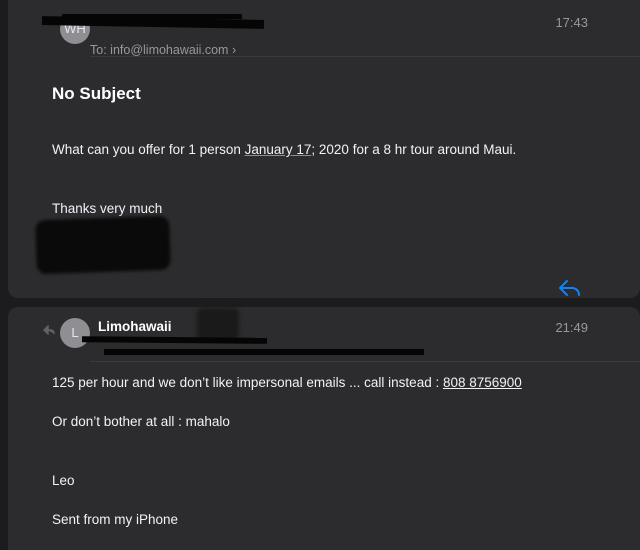 This screenshot has height=550, width=640. I want to click on avatar: L, so click(75, 333).